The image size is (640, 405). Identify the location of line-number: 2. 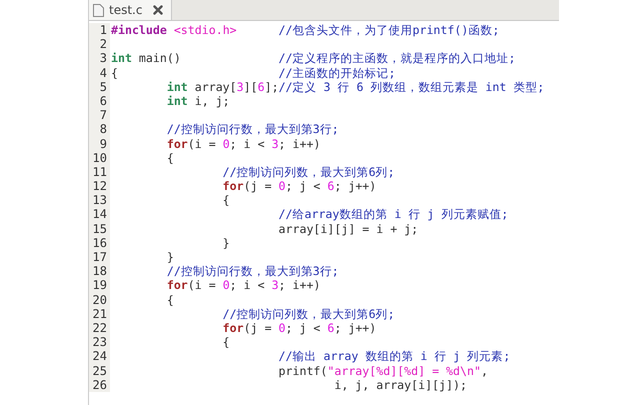
(99, 44).